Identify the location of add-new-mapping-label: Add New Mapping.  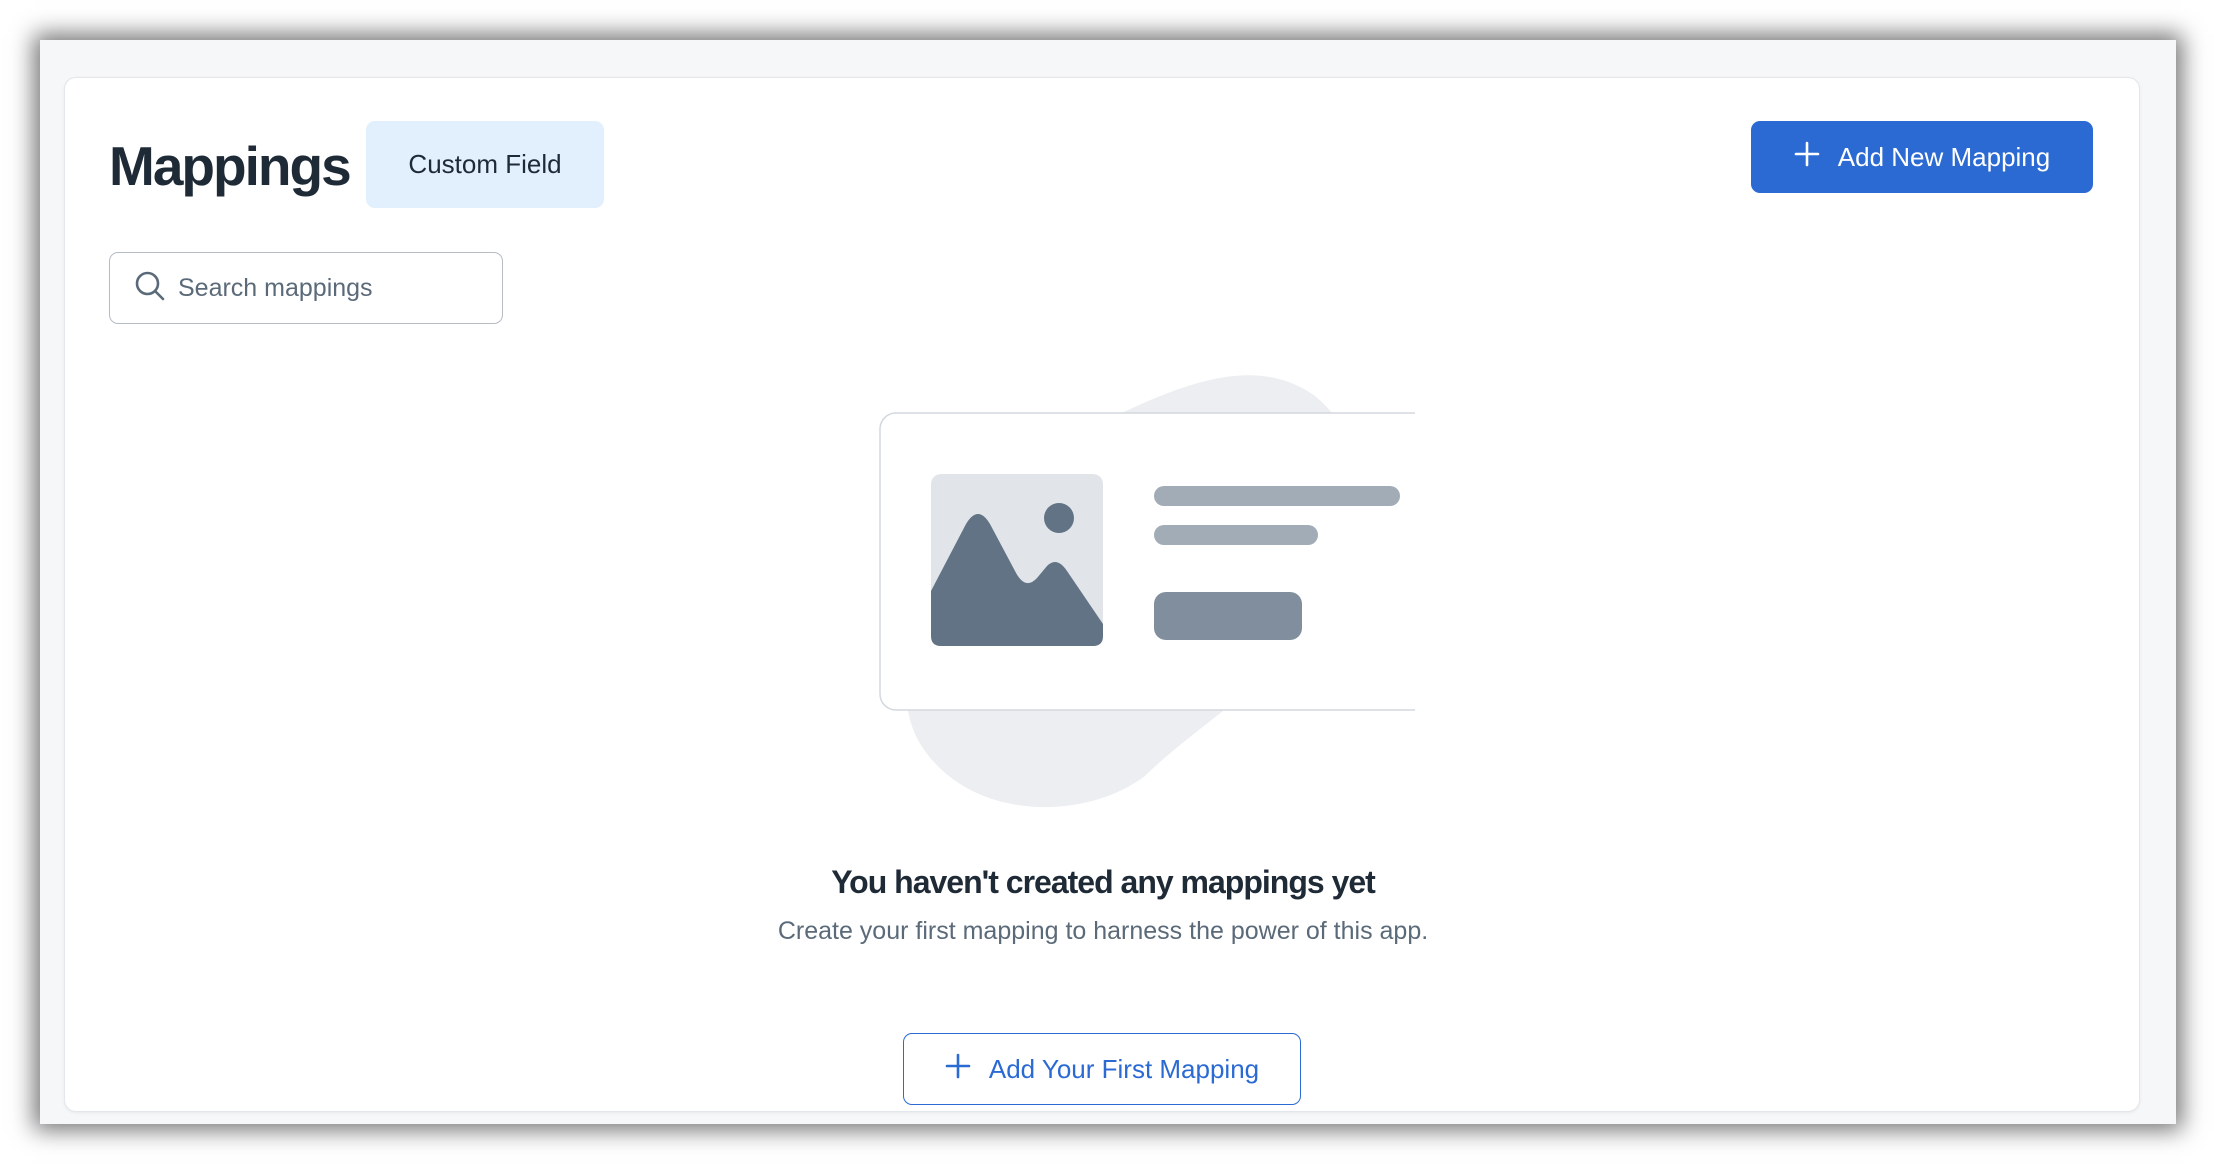
(1944, 156).